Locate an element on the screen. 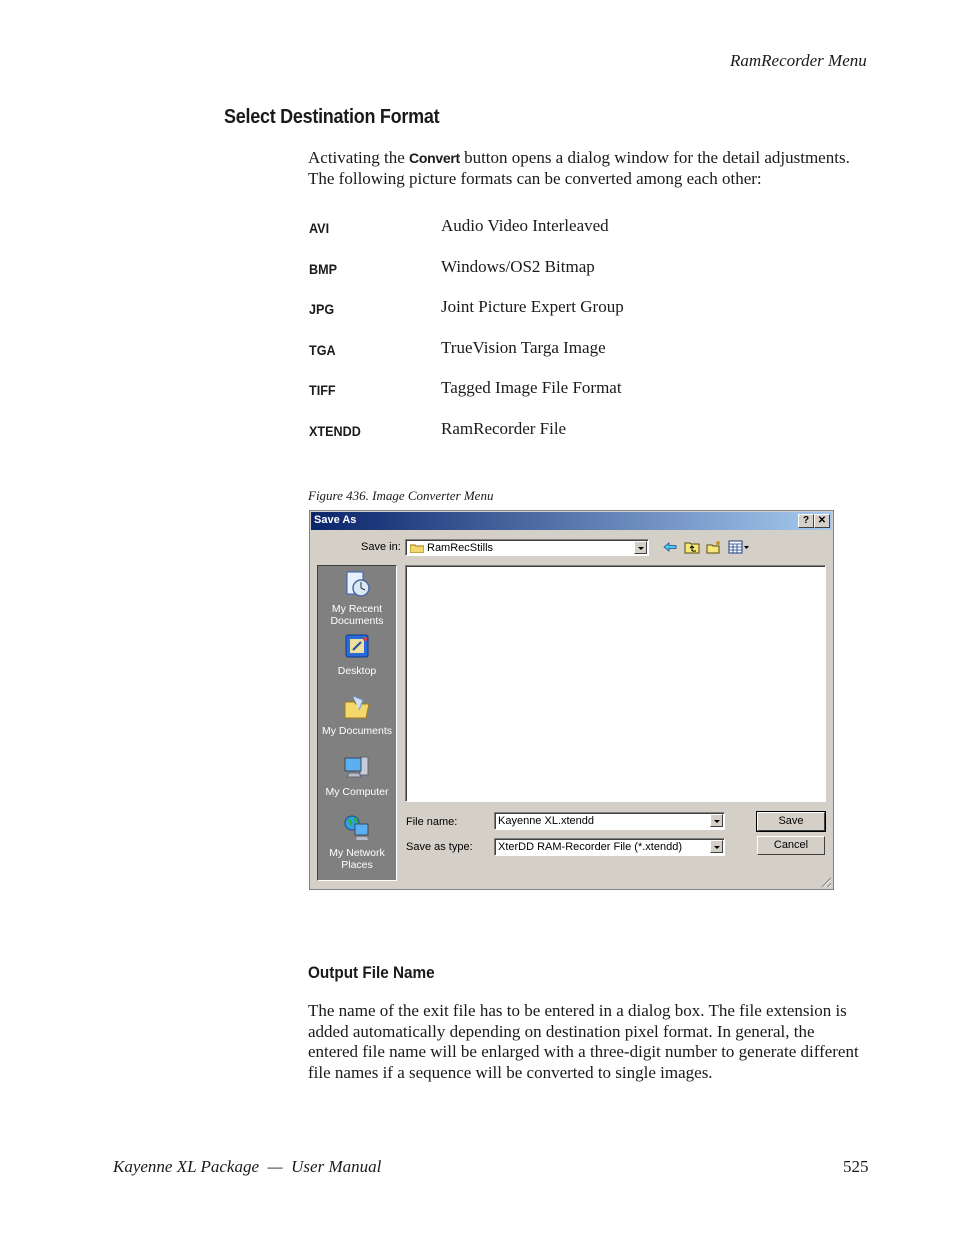 Image resolution: width=954 pixels, height=1235 pixels. dialog-title: Save As is located at coordinates (335, 520).